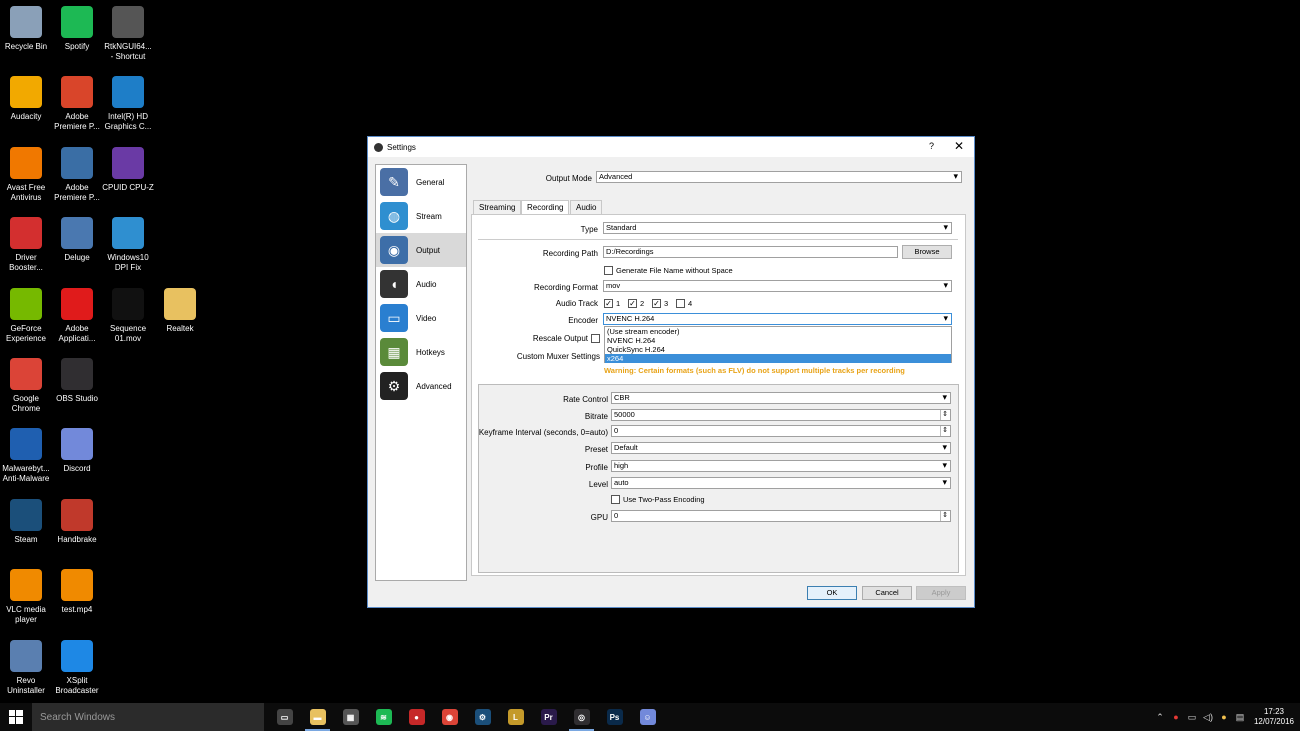 The width and height of the screenshot is (1300, 731). Describe the element at coordinates (1208, 717) in the screenshot. I see `volume-icon: ◁)` at that location.